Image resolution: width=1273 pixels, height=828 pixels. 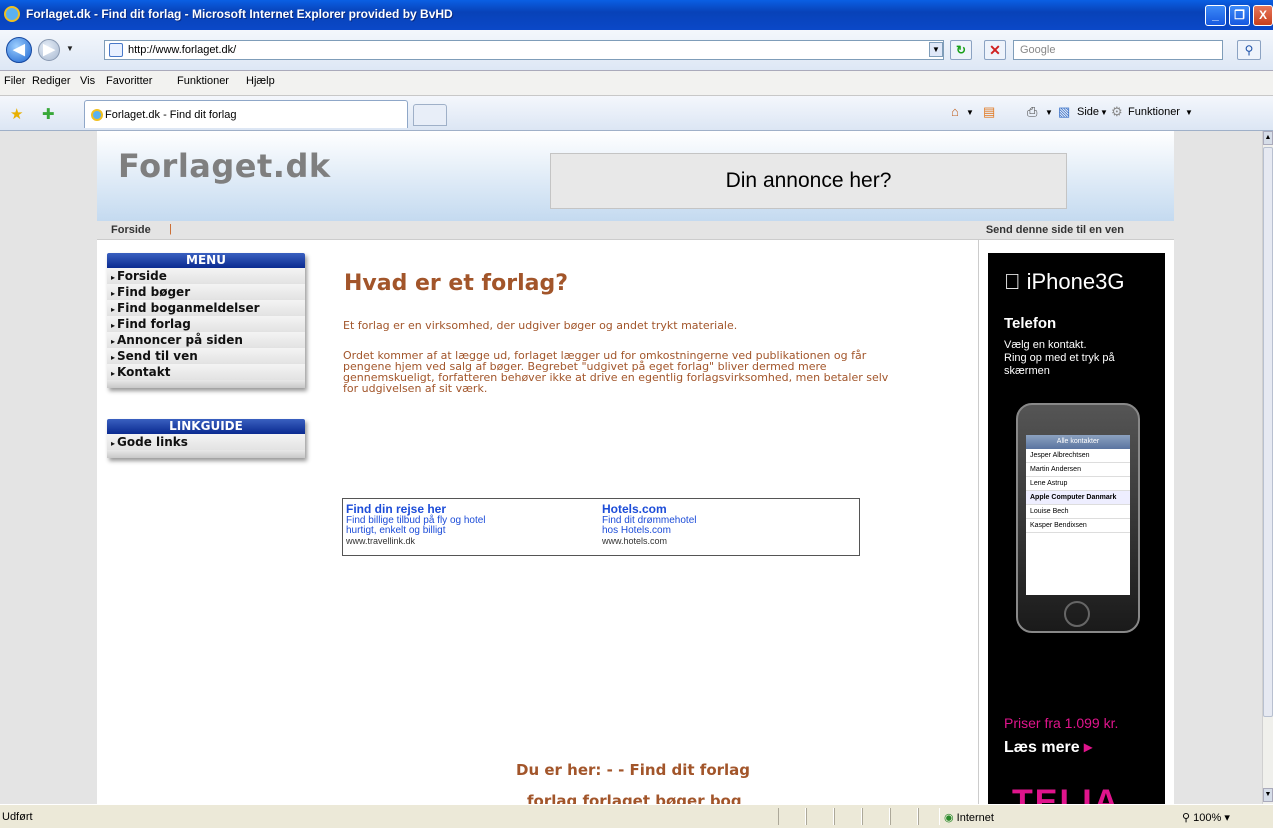 I want to click on menu-rediger: Rediger, so click(x=51, y=81).